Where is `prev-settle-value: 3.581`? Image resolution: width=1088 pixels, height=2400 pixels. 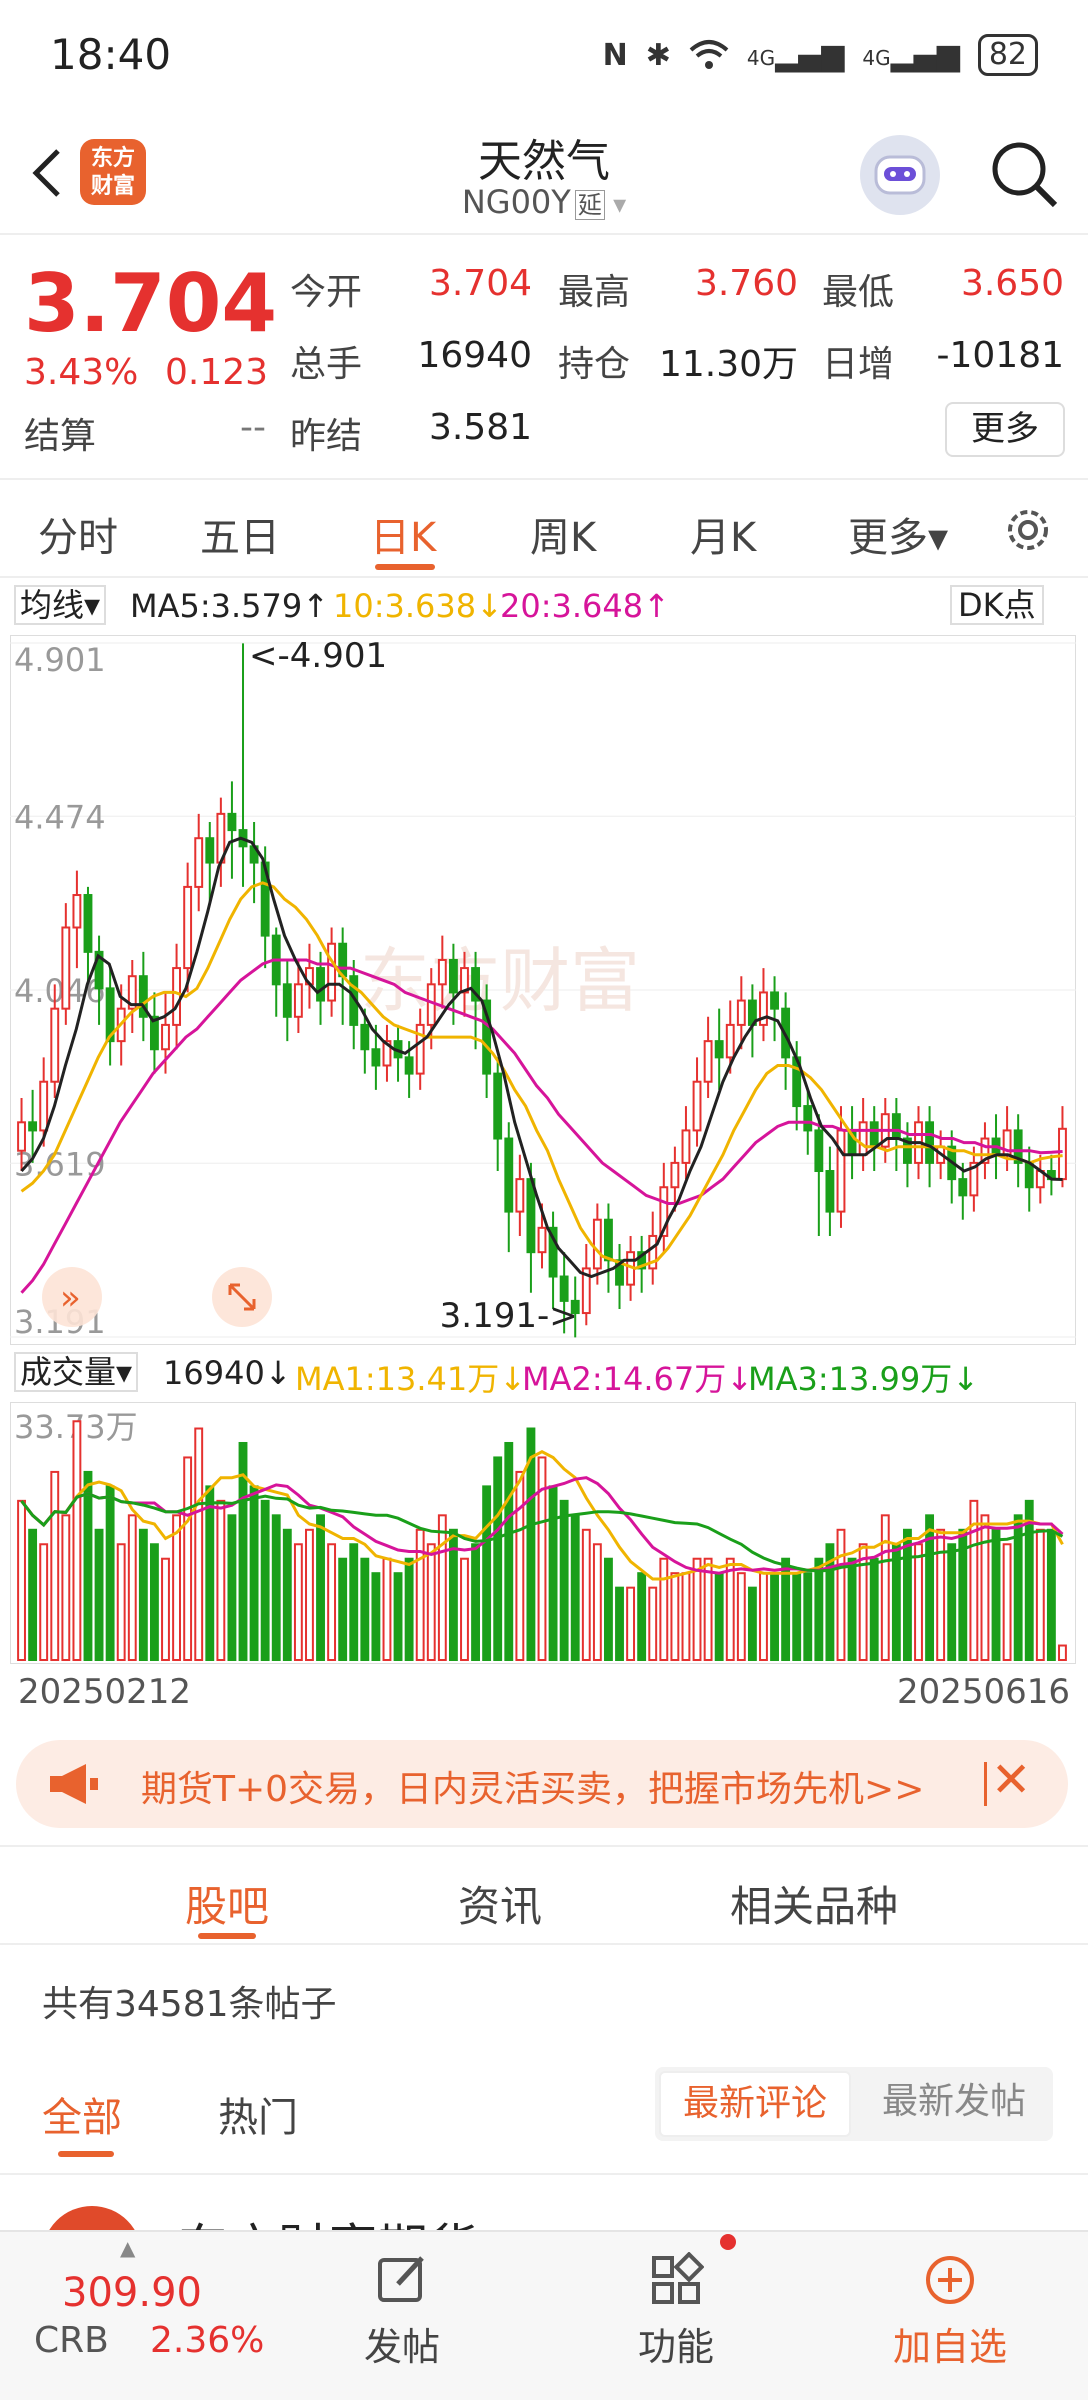
prev-settle-value: 3.581 is located at coordinates (480, 427).